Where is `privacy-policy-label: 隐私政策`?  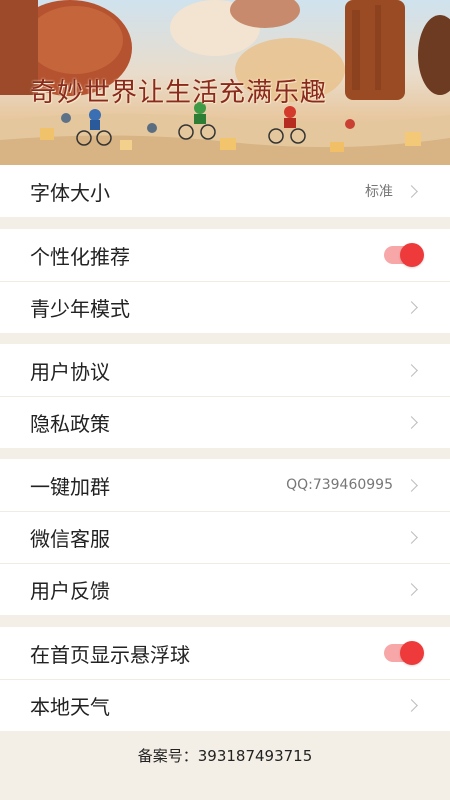 privacy-policy-label: 隐私政策 is located at coordinates (70, 424).